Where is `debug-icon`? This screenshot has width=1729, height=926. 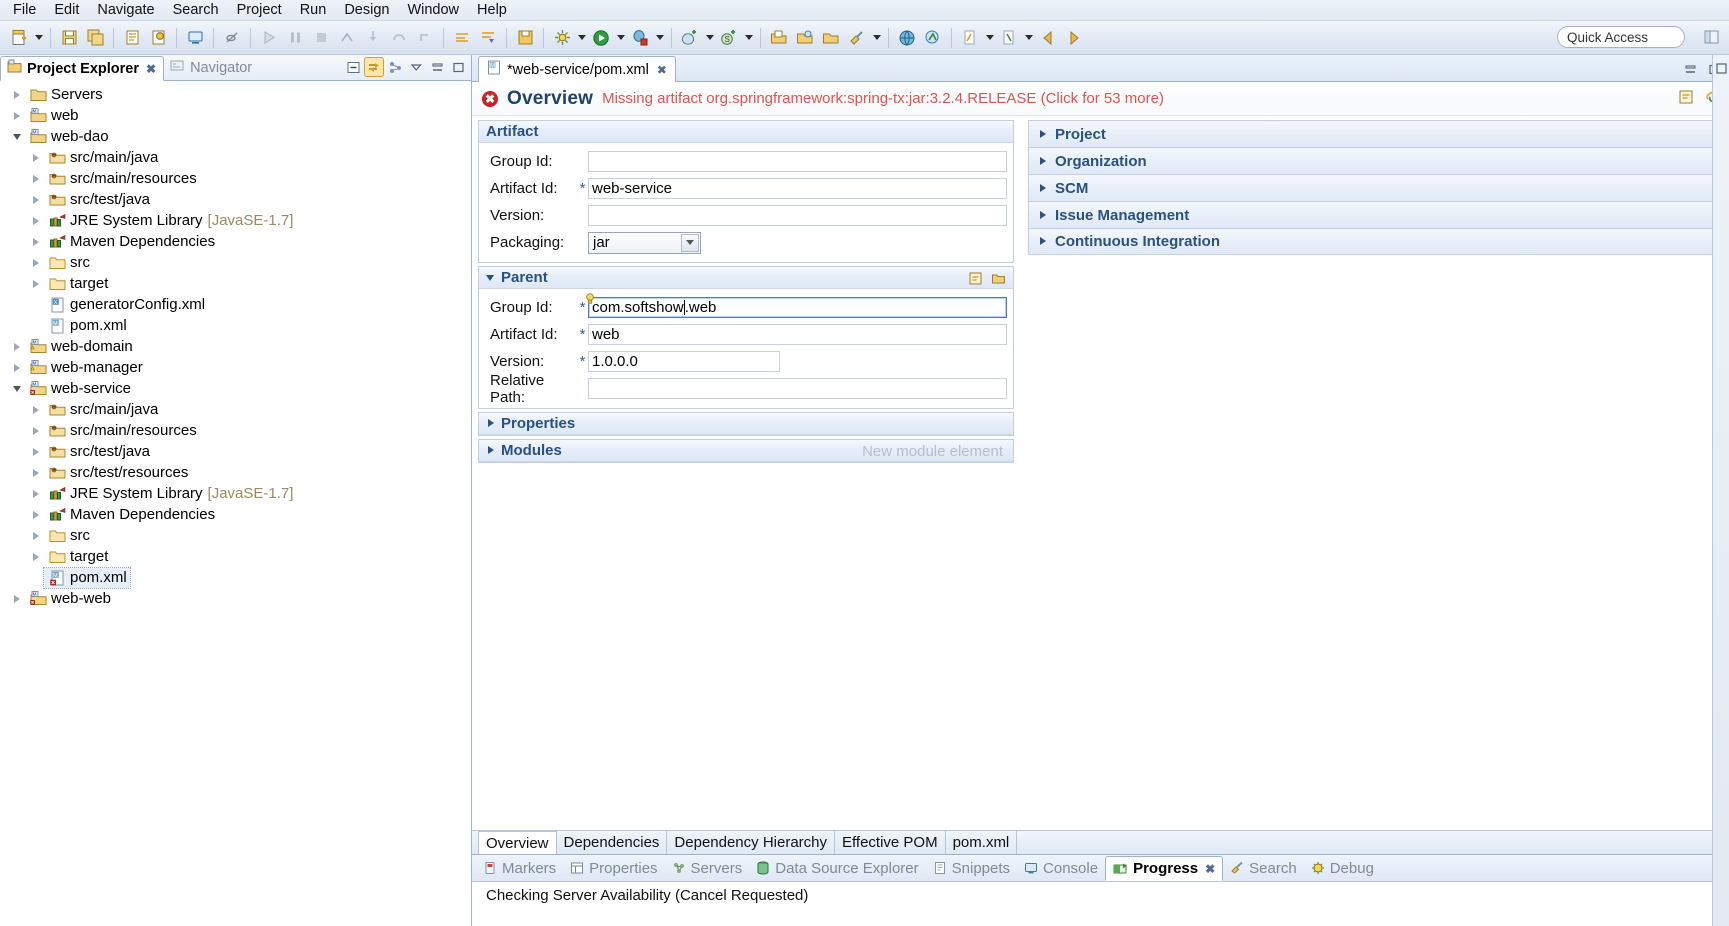
debug-icon is located at coordinates (640, 38).